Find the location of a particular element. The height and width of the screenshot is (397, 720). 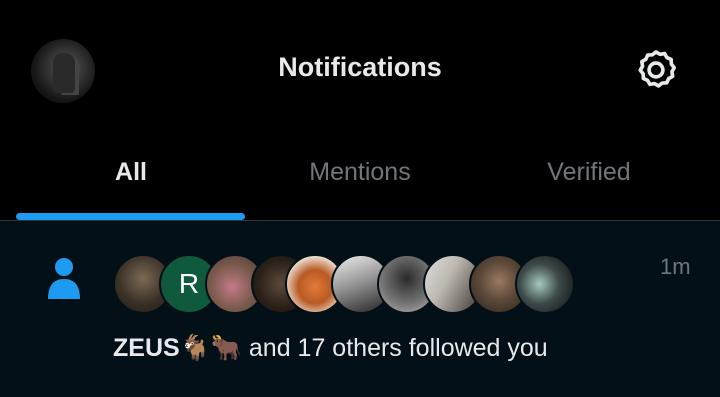

notification-text: and 17 others followed you is located at coordinates (394, 348).